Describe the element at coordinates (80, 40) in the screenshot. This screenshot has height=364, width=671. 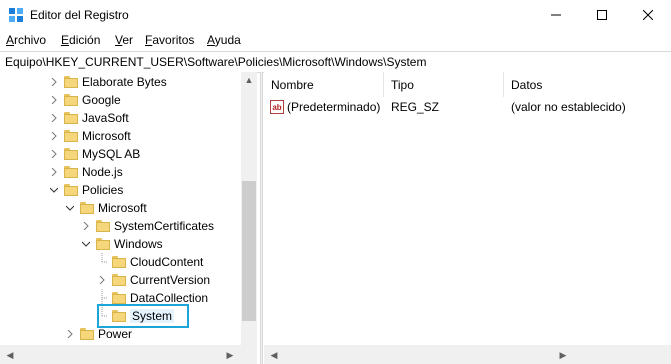
I see `menu-edicion: Edición` at that location.